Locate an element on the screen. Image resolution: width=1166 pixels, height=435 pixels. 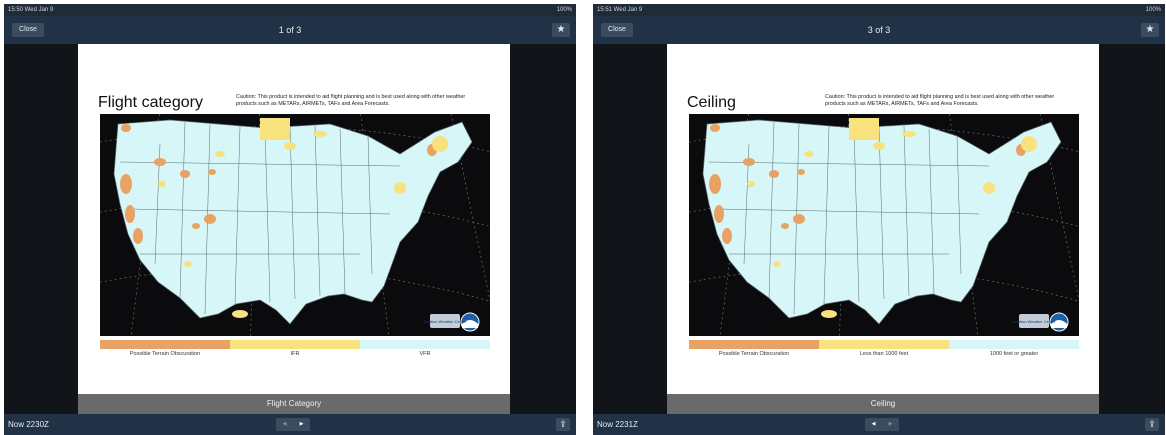
bottom-bar: Now 2231Z ◀ ▶ ⇪ is located at coordinates (879, 424).